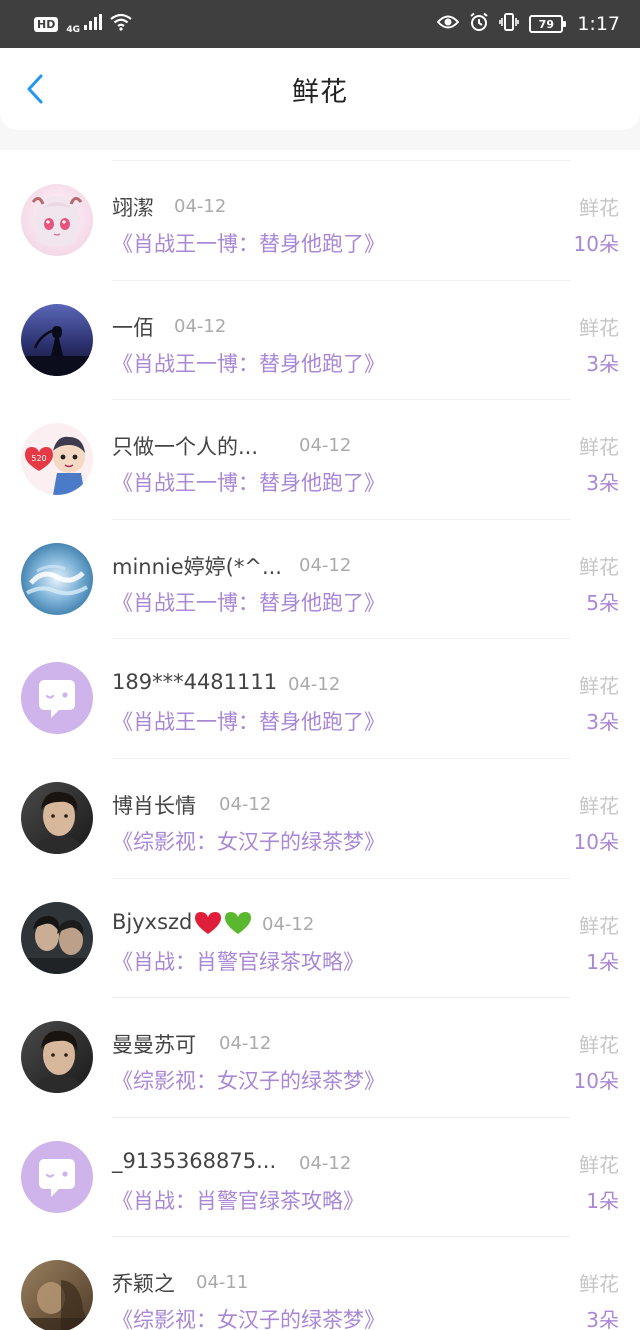 This screenshot has width=640, height=1330. What do you see at coordinates (320, 1057) in the screenshot?
I see `gift-row: 曼曼苏可 04-12 《综影视：女汉子的绿茶梦》 鲜花 10朵` at bounding box center [320, 1057].